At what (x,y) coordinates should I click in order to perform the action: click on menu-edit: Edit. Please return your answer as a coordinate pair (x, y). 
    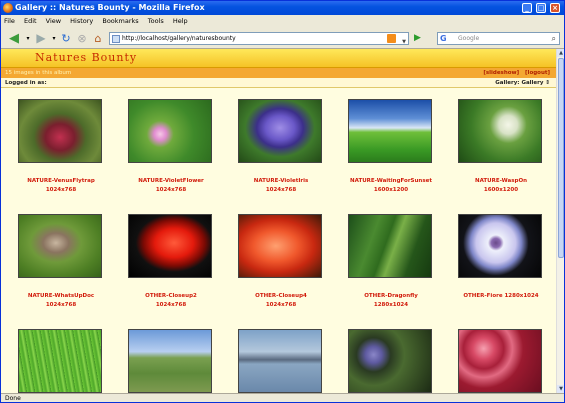
    Looking at the image, I should click on (30, 21).